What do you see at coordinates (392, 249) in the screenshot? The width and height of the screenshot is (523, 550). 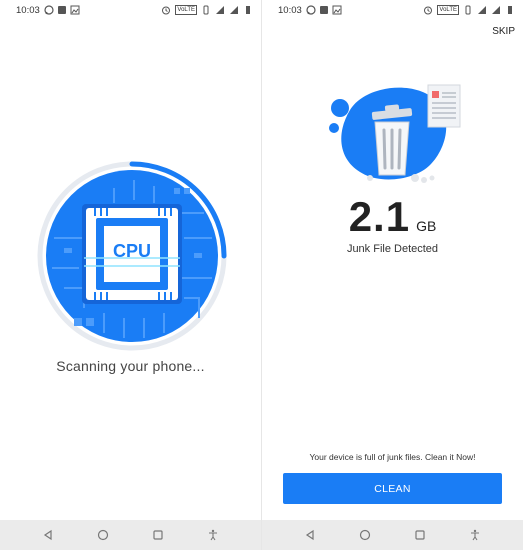 I see `junk-detected-label: Junk File Detected` at bounding box center [392, 249].